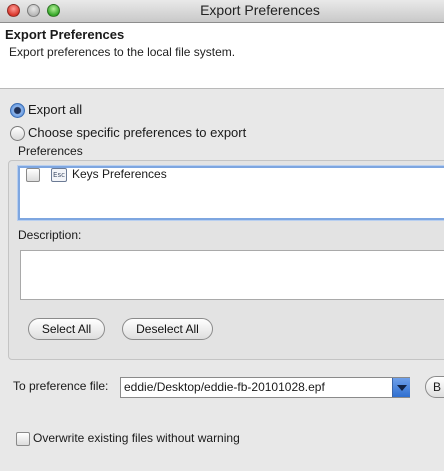 The image size is (444, 471). Describe the element at coordinates (434, 387) in the screenshot. I see `browse-button: B` at that location.